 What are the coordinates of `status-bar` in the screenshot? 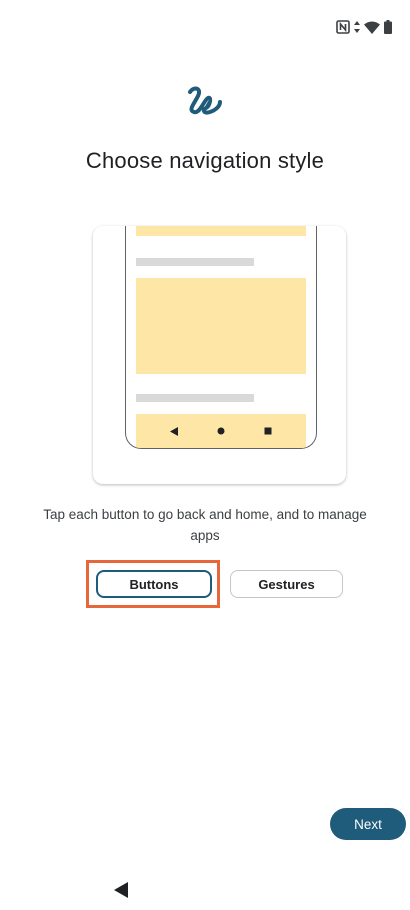 It's located at (364, 27).